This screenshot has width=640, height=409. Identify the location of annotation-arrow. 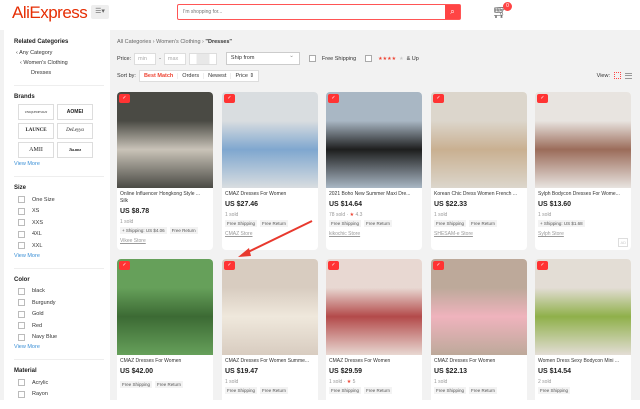
(275, 238).